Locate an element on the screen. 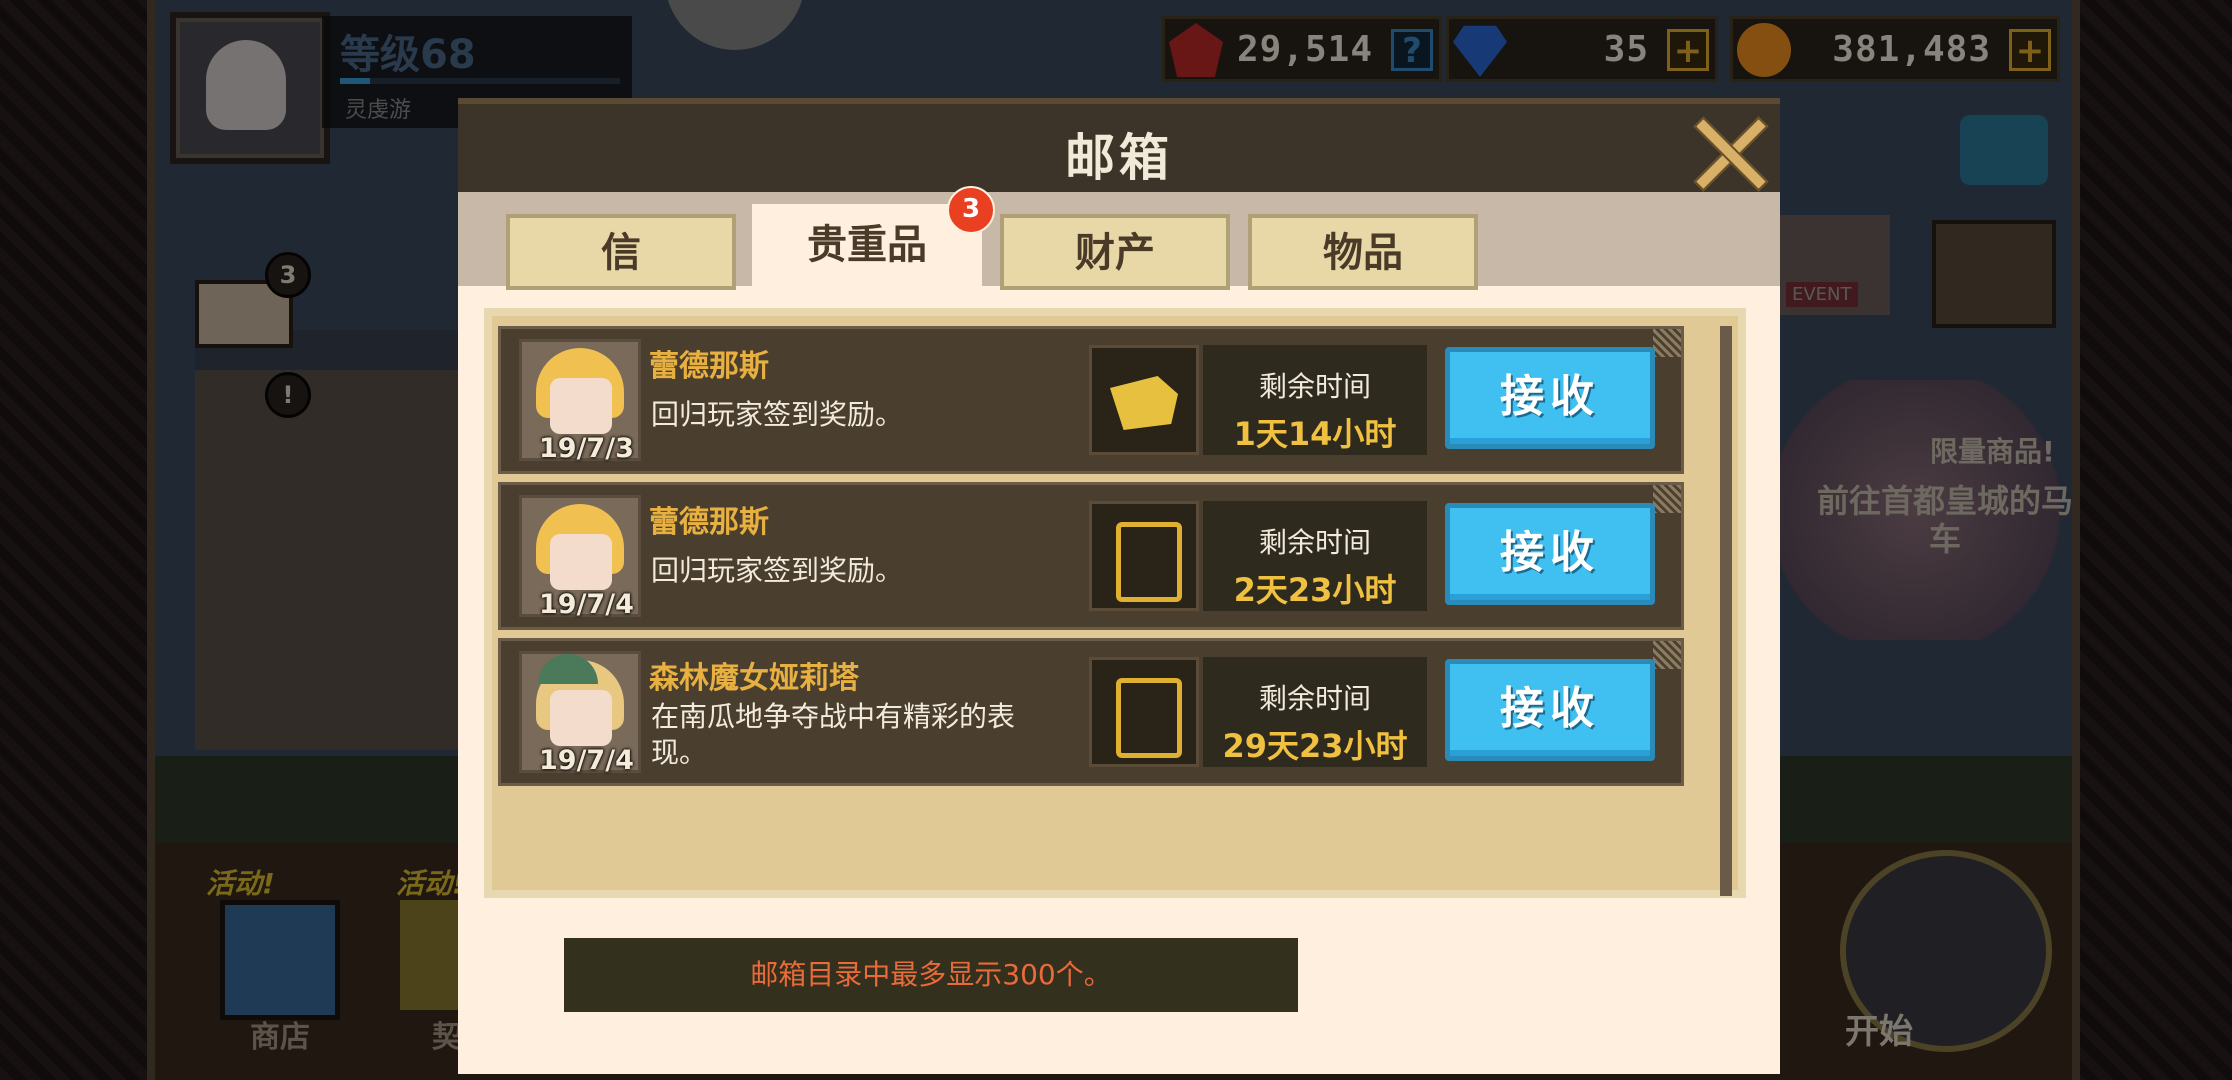 This screenshot has height=1080, width=2232. time-remaining-box: 剩余时间 2天23小时 is located at coordinates (1315, 556).